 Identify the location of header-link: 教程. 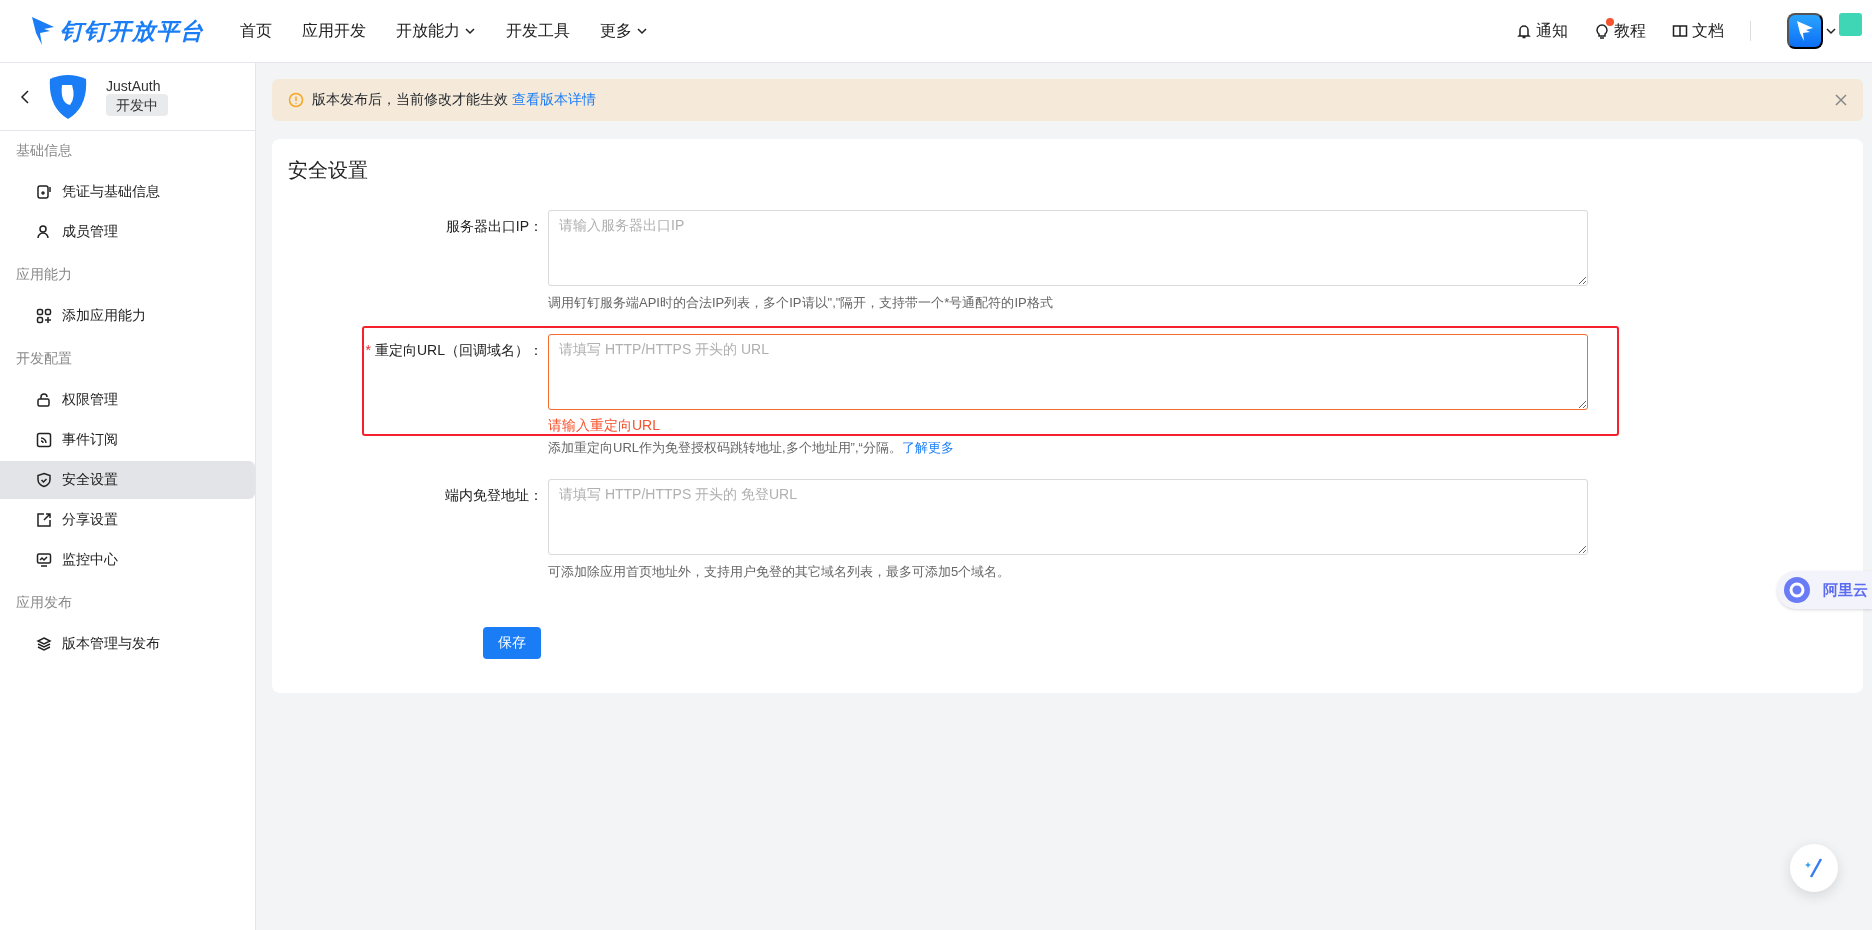
(1620, 31).